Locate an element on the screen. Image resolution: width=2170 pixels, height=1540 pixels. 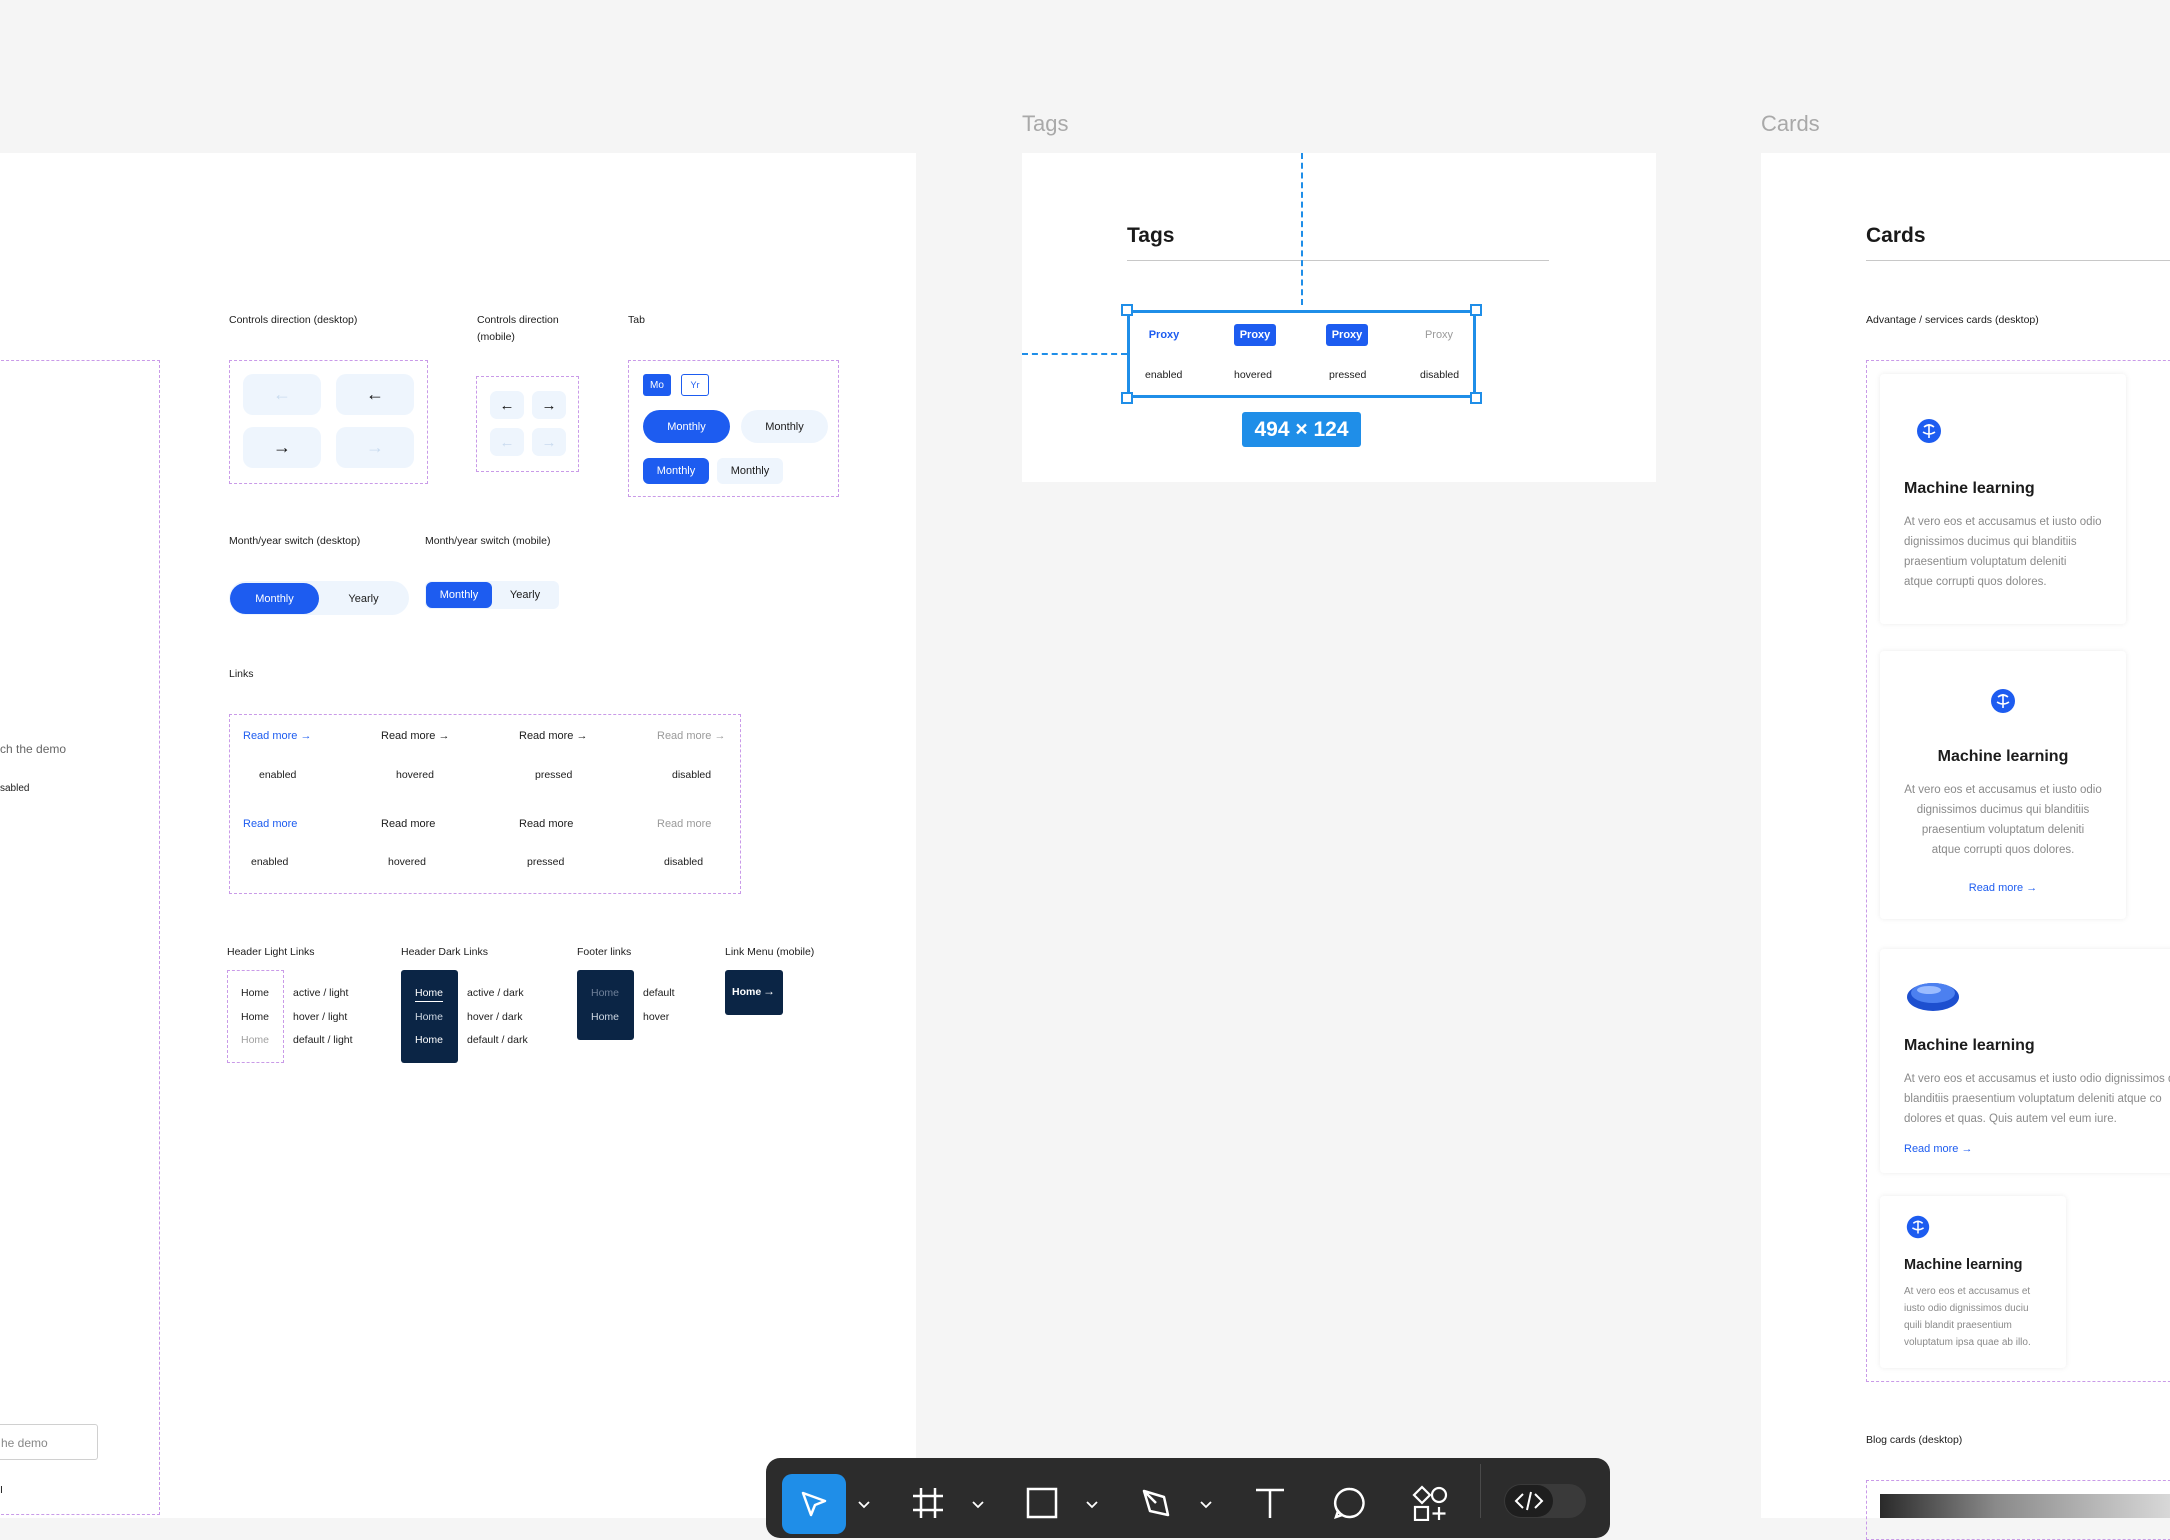
switch-desktop-monthly: Monthly is located at coordinates (274, 598).